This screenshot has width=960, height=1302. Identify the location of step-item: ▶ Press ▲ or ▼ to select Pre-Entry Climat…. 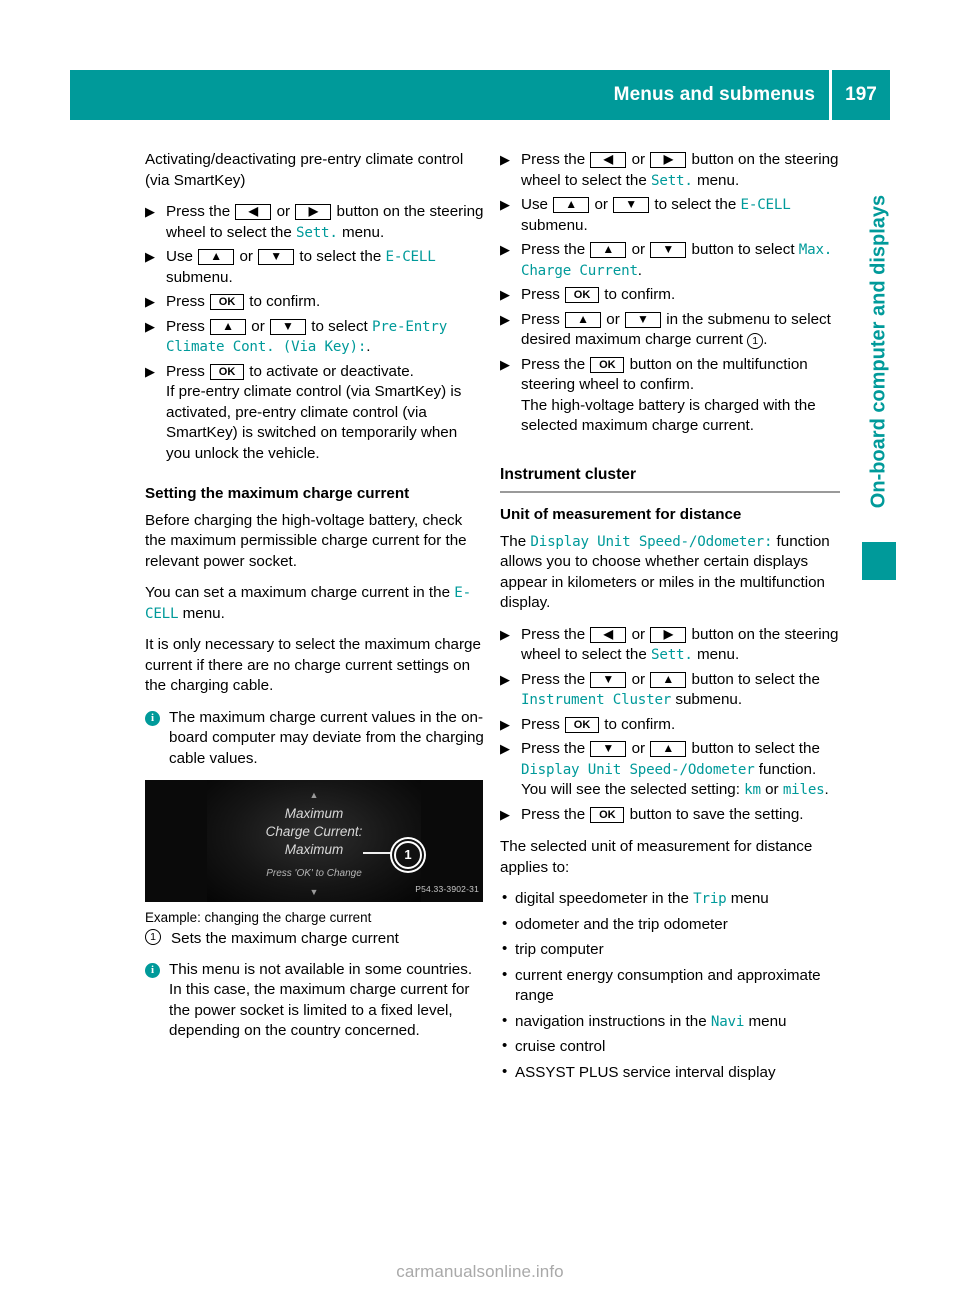
(315, 337).